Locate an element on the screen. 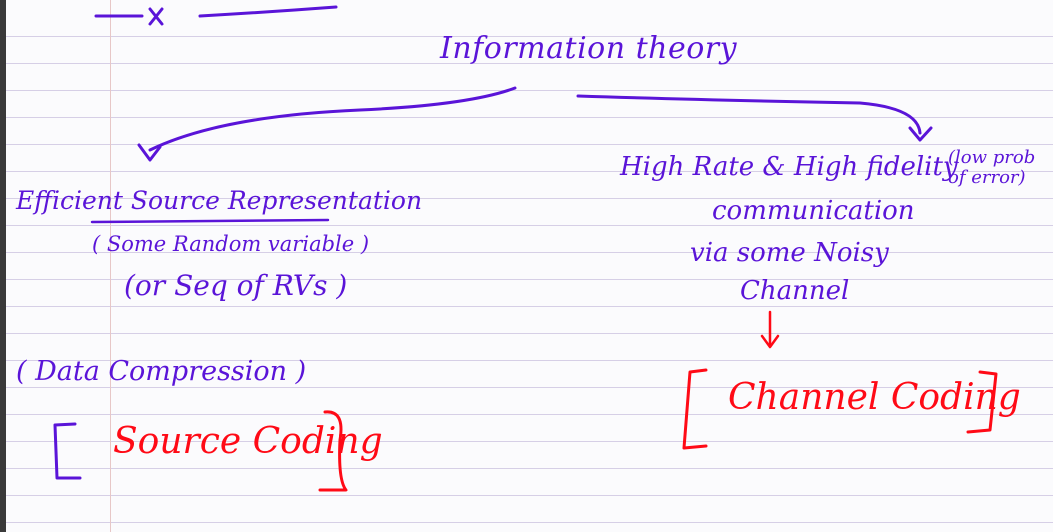  right-channel: Channel is located at coordinates (795, 291).